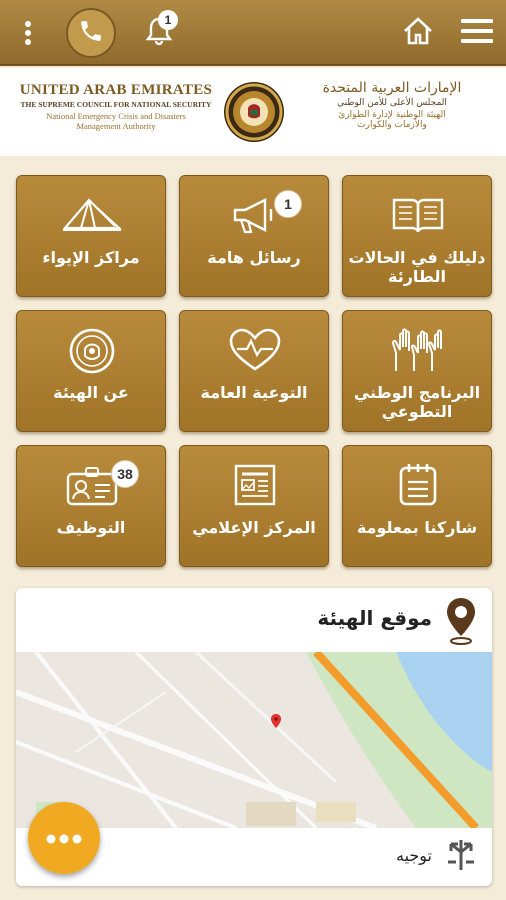 The image size is (506, 900). I want to click on tile-about-authority: عن الهيئة, so click(91, 371).